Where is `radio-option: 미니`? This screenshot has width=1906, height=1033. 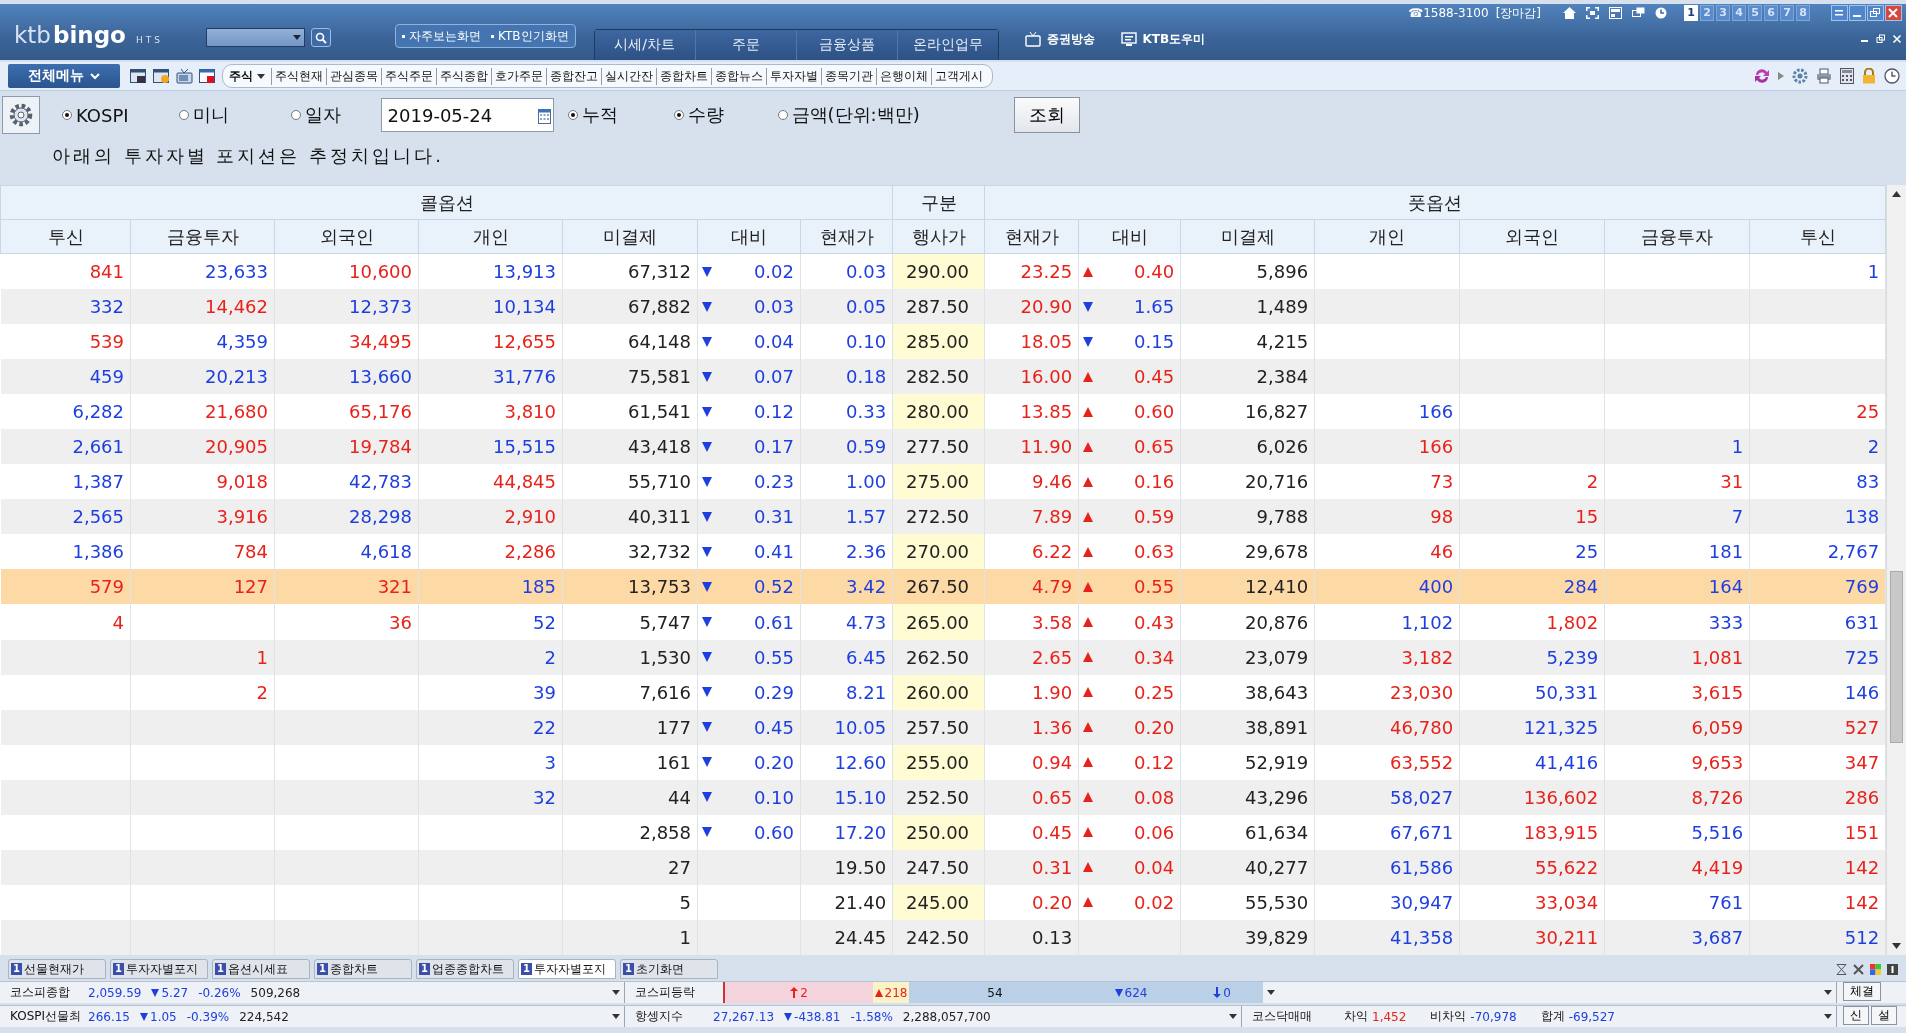 radio-option: 미니 is located at coordinates (203, 115).